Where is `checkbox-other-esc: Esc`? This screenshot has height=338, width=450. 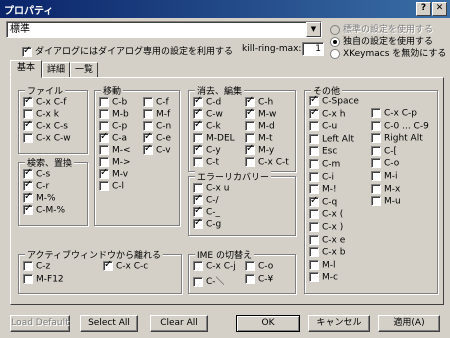 checkbox-other-esc: Esc is located at coordinates (323, 151).